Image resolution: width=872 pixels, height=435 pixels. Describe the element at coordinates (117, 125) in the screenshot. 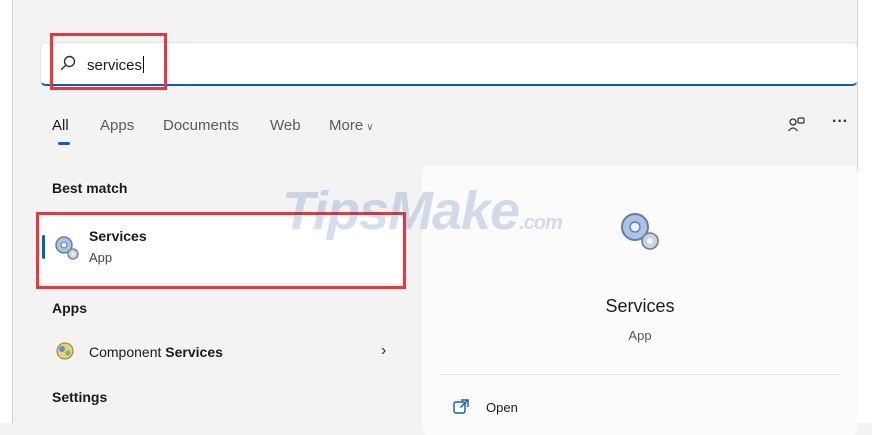

I see `tab-apps: Apps` at that location.